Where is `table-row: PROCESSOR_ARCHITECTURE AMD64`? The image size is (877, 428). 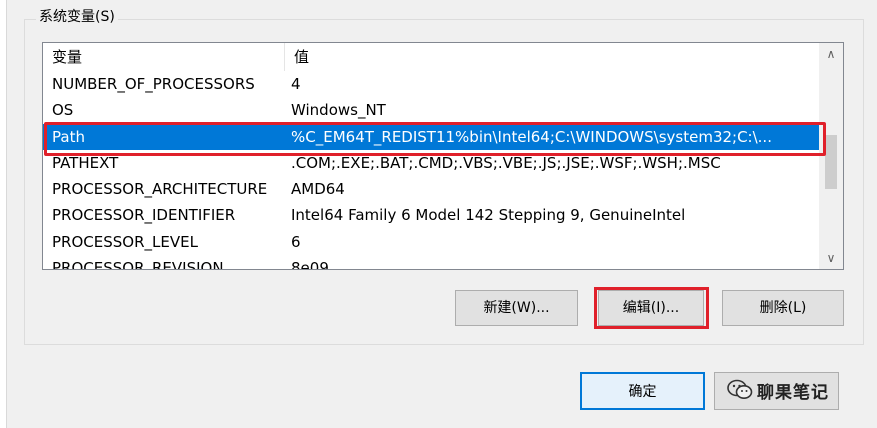 table-row: PROCESSOR_ARCHITECTURE AMD64 is located at coordinates (431, 189).